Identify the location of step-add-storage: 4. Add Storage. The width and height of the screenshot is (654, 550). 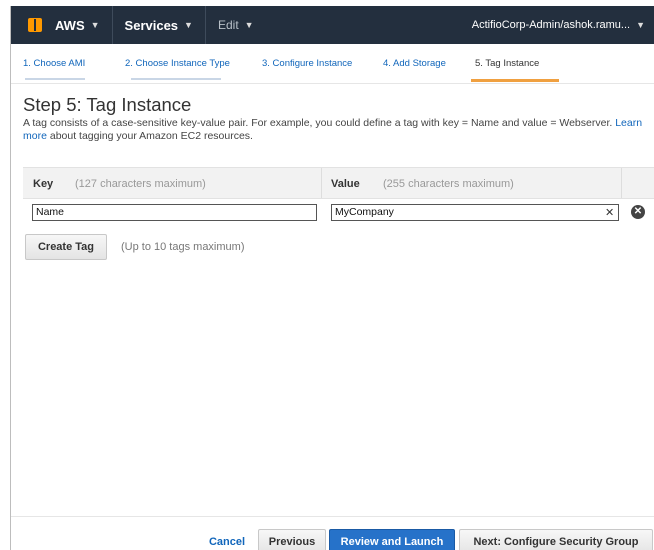
(414, 63).